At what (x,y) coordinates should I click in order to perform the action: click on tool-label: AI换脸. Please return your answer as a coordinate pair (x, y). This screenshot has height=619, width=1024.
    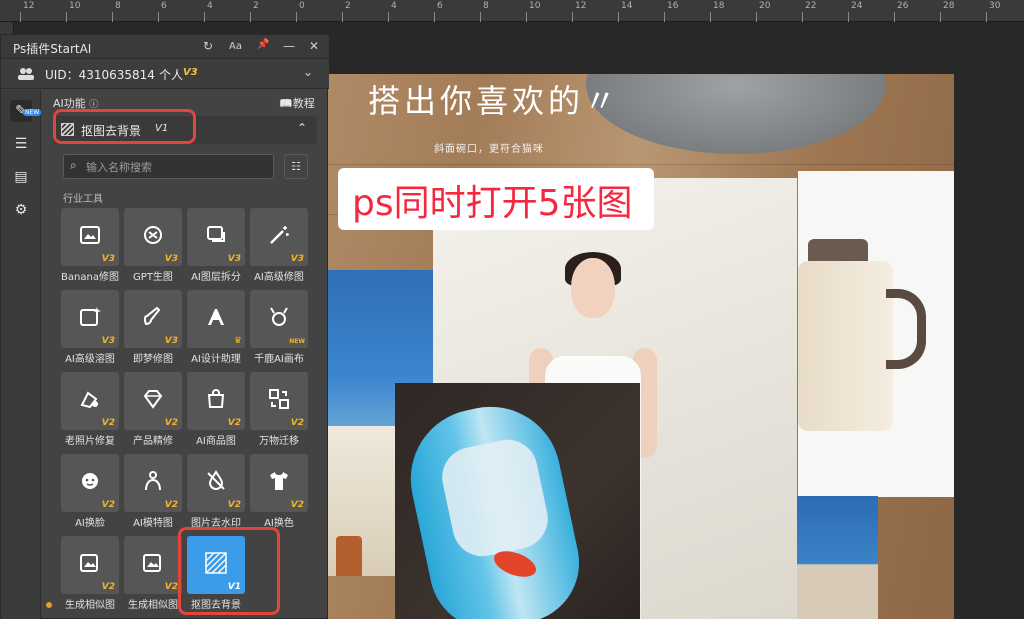
    Looking at the image, I should click on (90, 523).